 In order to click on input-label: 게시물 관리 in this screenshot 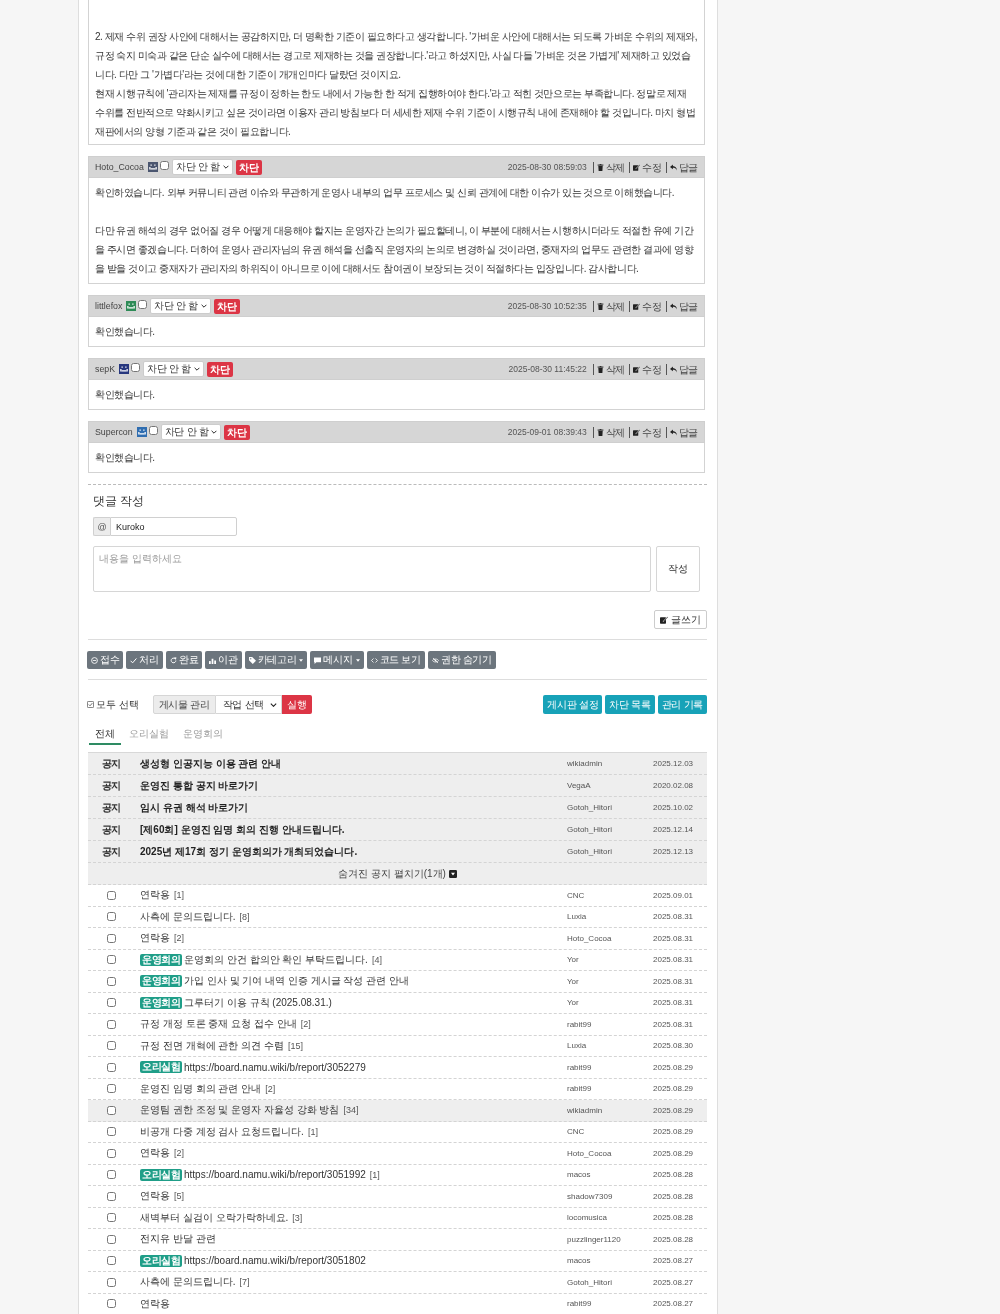, I will do `click(184, 704)`.